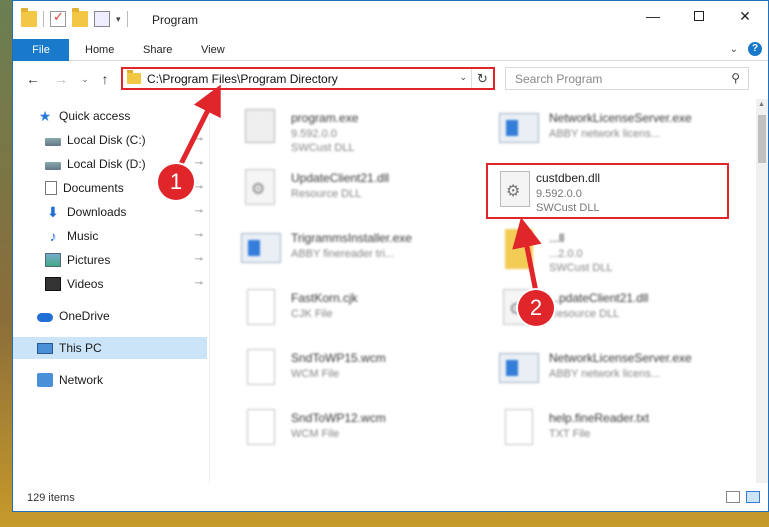  What do you see at coordinates (338, 418) in the screenshot?
I see `file-name: SndToWP12.wcm` at bounding box center [338, 418].